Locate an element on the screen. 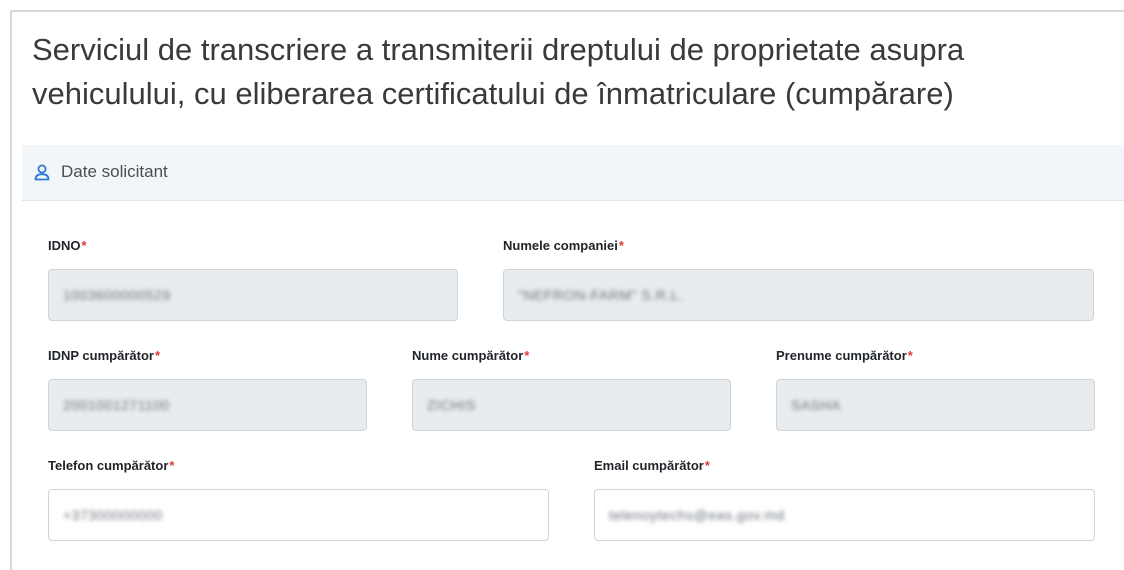 The image size is (1124, 570). idno-label: IDNO* is located at coordinates (67, 245).